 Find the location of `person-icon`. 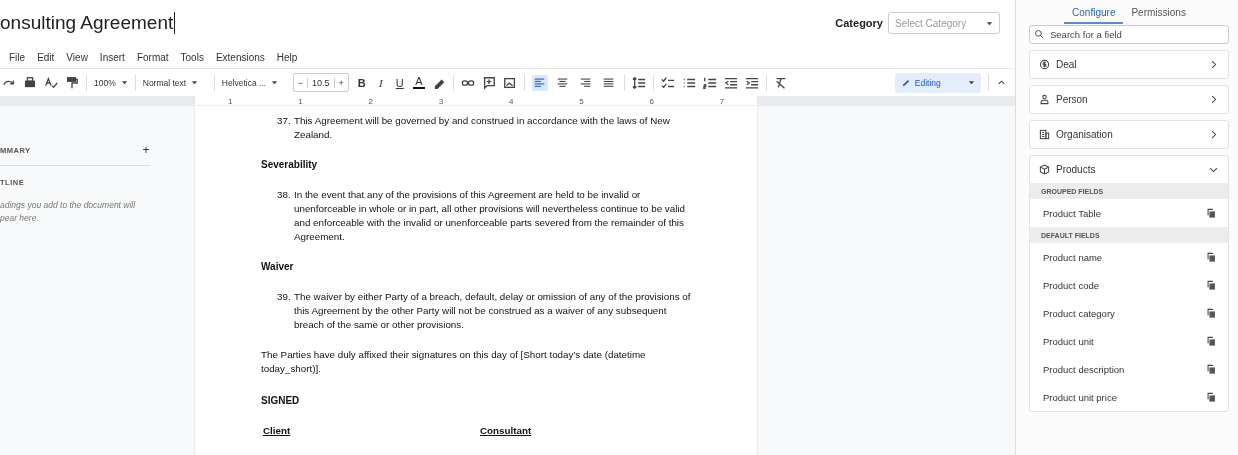

person-icon is located at coordinates (1044, 99).